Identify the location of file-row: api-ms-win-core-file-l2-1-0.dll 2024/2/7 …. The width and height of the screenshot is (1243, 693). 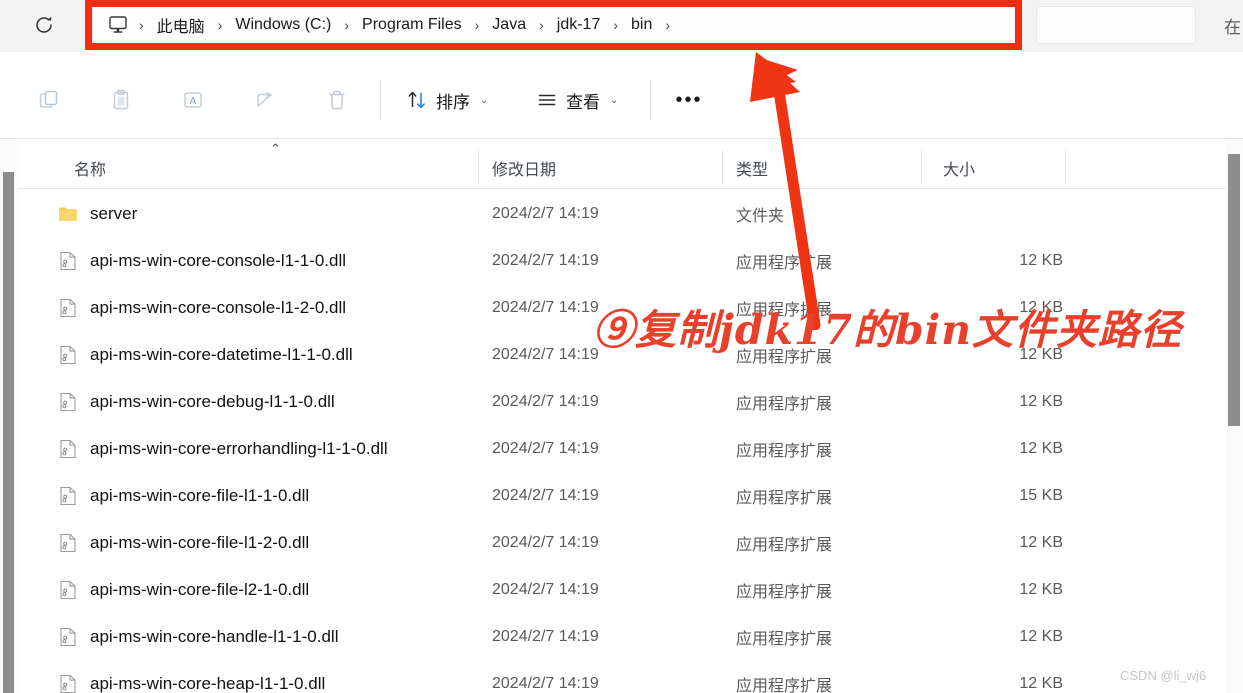
(617, 589).